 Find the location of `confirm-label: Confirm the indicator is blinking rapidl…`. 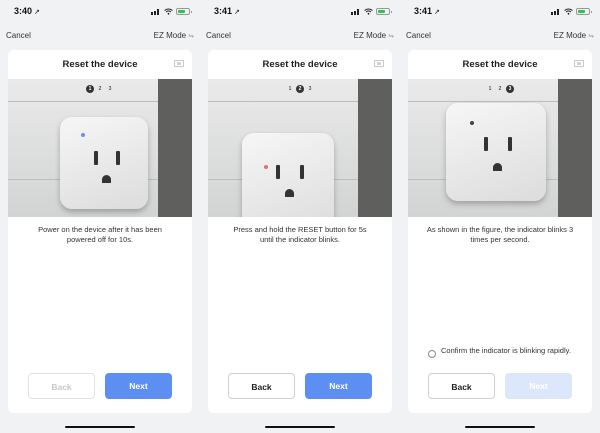

confirm-label: Confirm the indicator is blinking rapidl… is located at coordinates (506, 350).